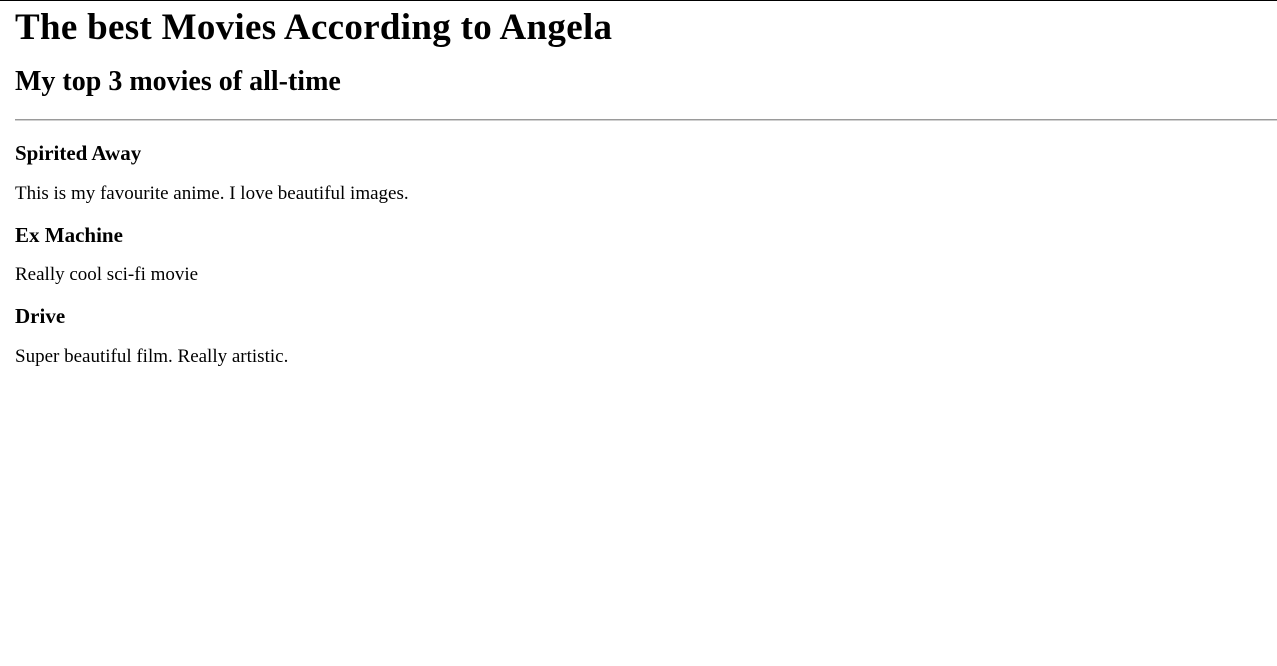 The width and height of the screenshot is (1277, 666). Describe the element at coordinates (638, 0) in the screenshot. I see `window-top-border` at that location.